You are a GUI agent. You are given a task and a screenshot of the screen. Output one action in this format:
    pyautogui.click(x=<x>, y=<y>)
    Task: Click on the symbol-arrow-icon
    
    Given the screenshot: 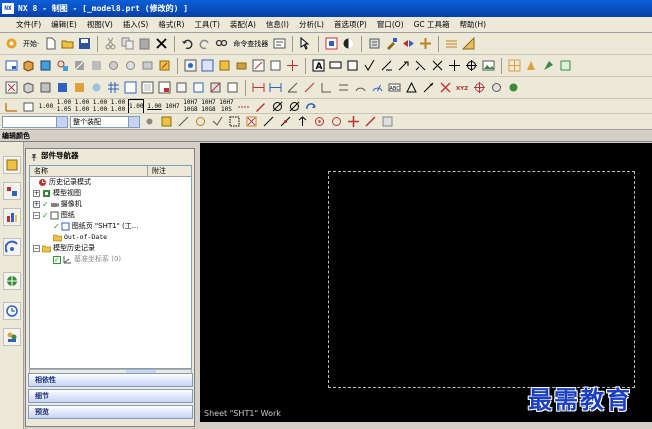 What is the action you would take?
    pyautogui.click(x=420, y=65)
    